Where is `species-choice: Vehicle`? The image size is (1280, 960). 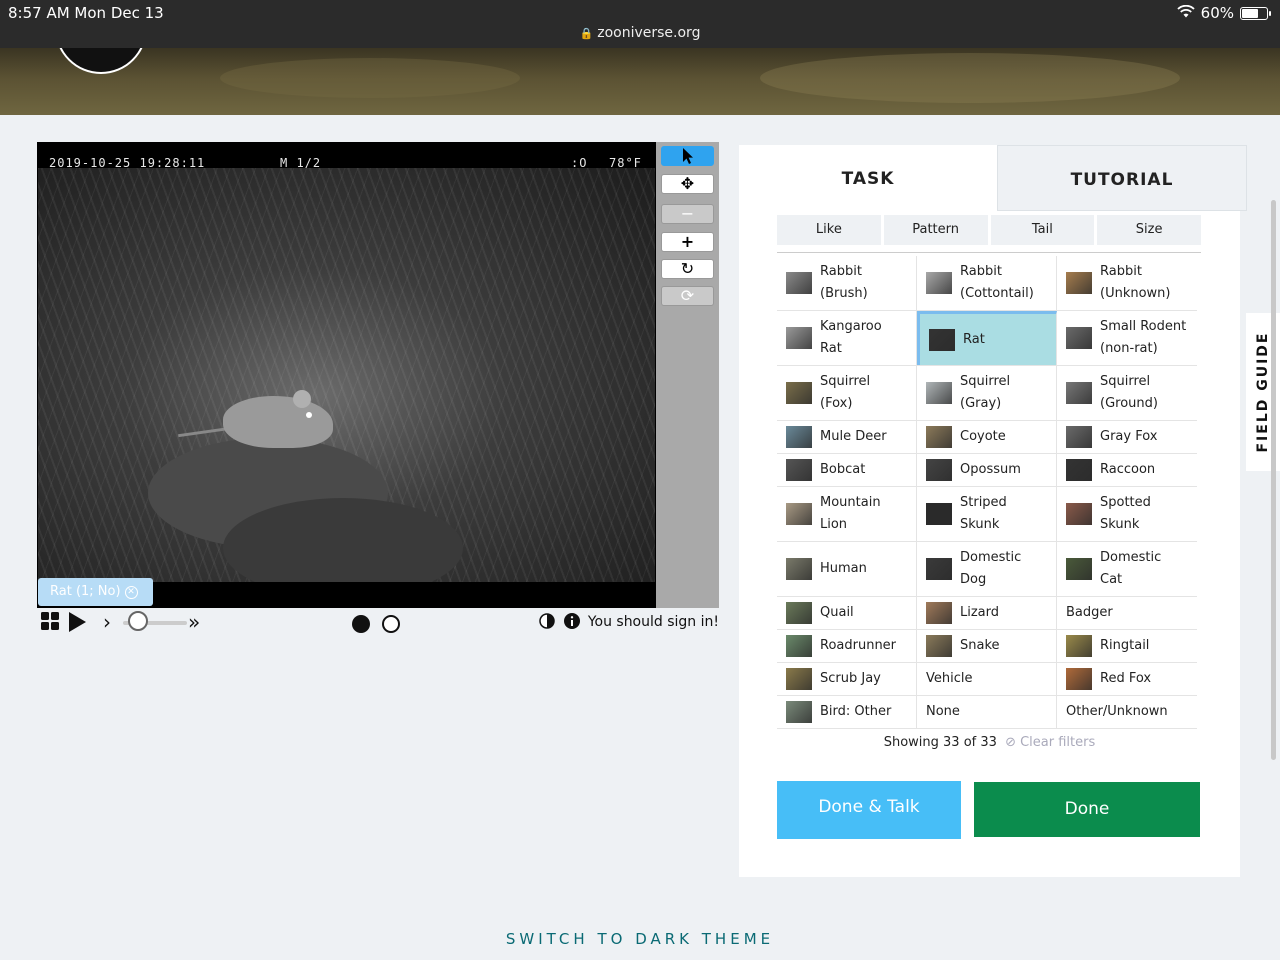 species-choice: Vehicle is located at coordinates (987, 679).